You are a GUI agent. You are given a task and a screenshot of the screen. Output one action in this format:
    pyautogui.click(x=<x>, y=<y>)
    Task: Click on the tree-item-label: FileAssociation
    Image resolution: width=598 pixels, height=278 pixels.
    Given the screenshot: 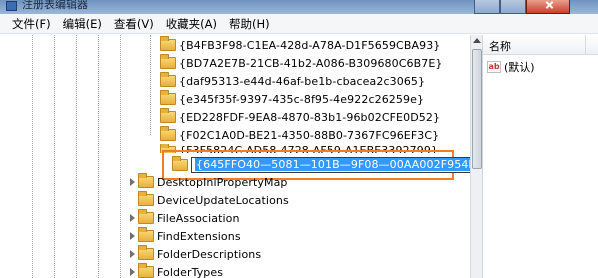 What is the action you would take?
    pyautogui.click(x=198, y=218)
    